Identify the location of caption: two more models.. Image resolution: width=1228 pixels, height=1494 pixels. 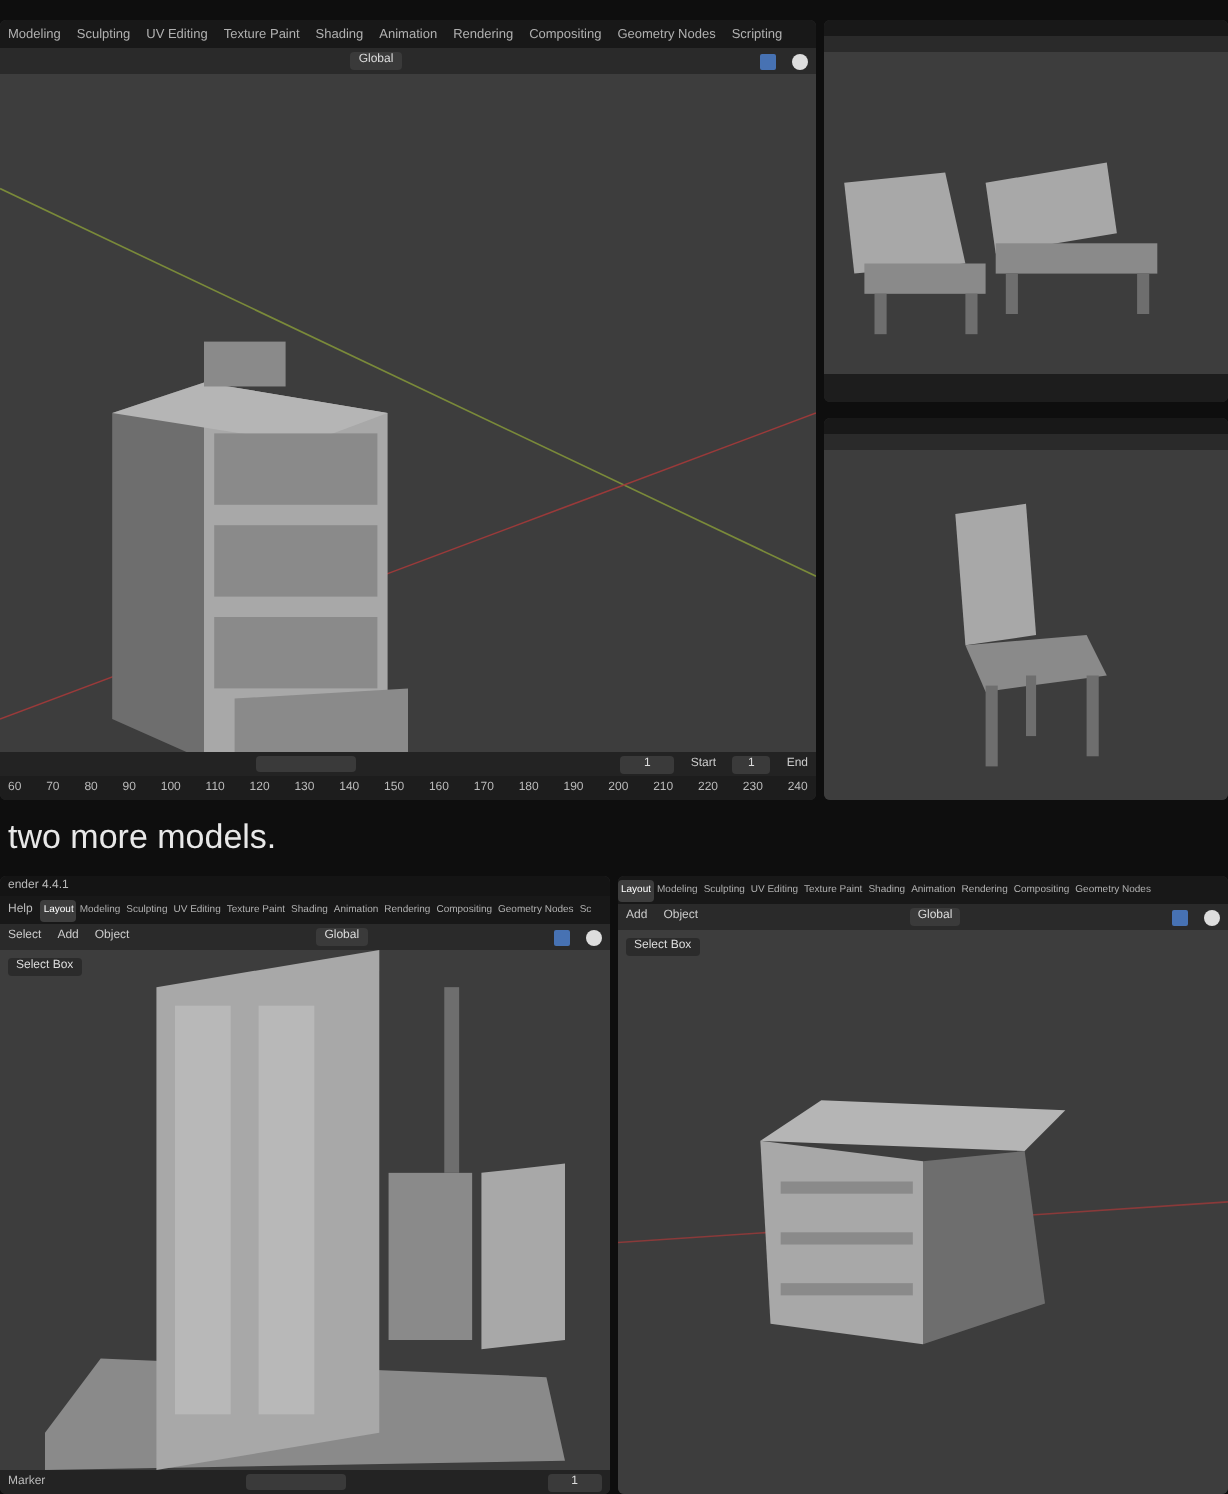
(142, 838).